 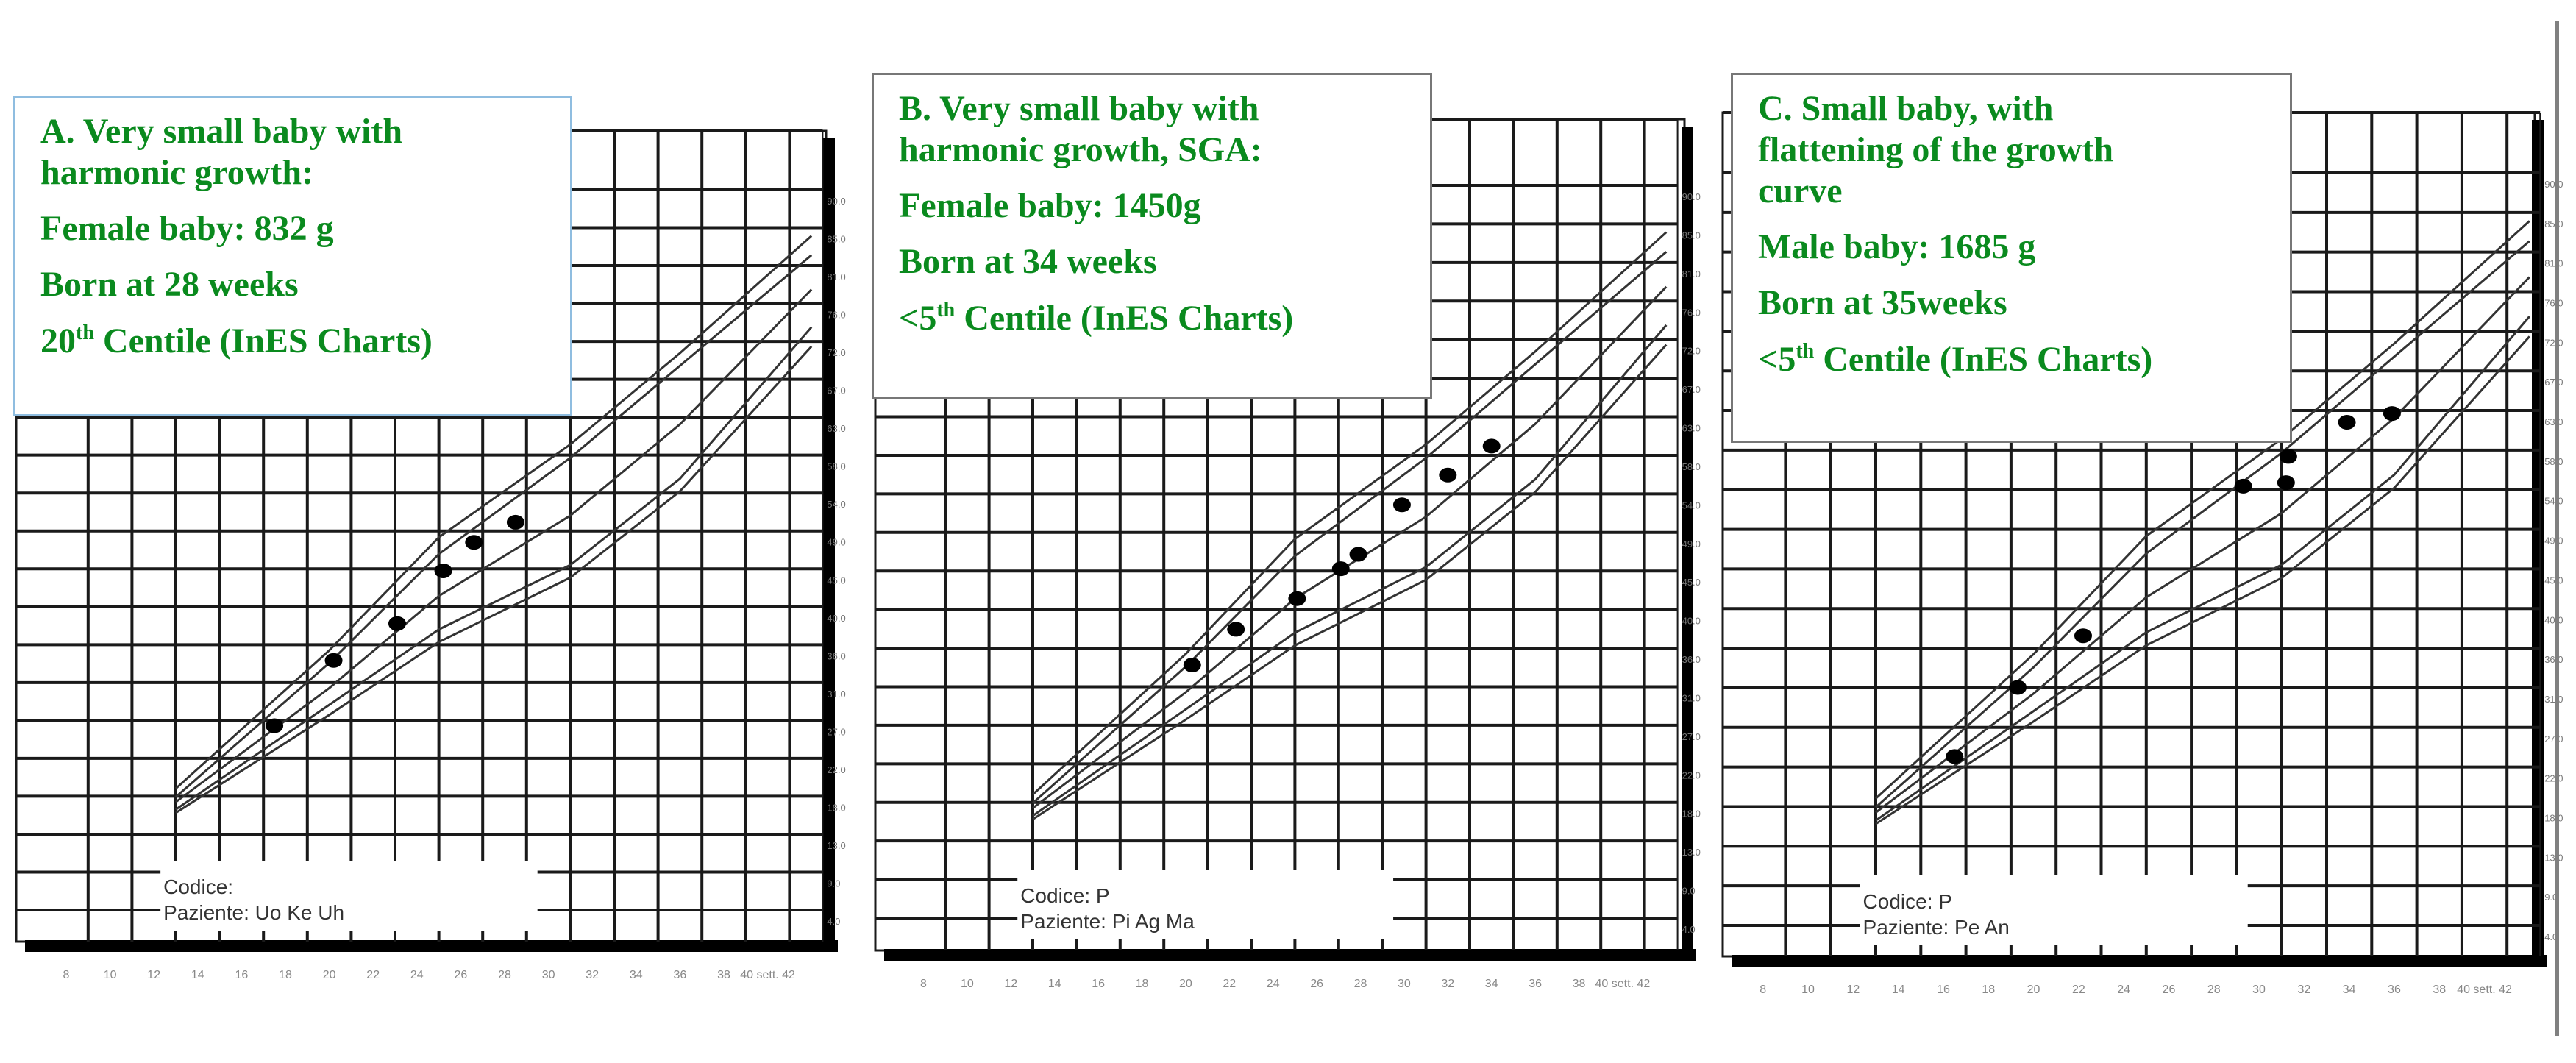 What do you see at coordinates (1689, 891) in the screenshot?
I see `y-tick-label: 9.0` at bounding box center [1689, 891].